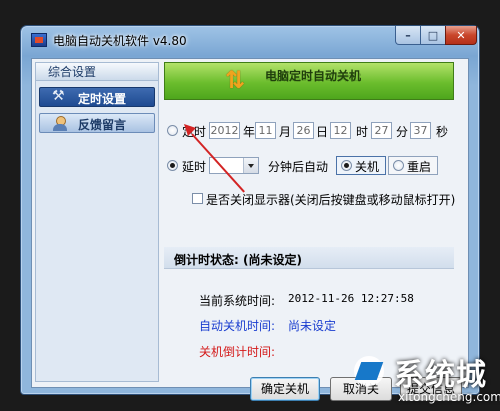 The image size is (500, 411). What do you see at coordinates (238, 80) in the screenshot?
I see `up-down-arrows-icon` at bounding box center [238, 80].